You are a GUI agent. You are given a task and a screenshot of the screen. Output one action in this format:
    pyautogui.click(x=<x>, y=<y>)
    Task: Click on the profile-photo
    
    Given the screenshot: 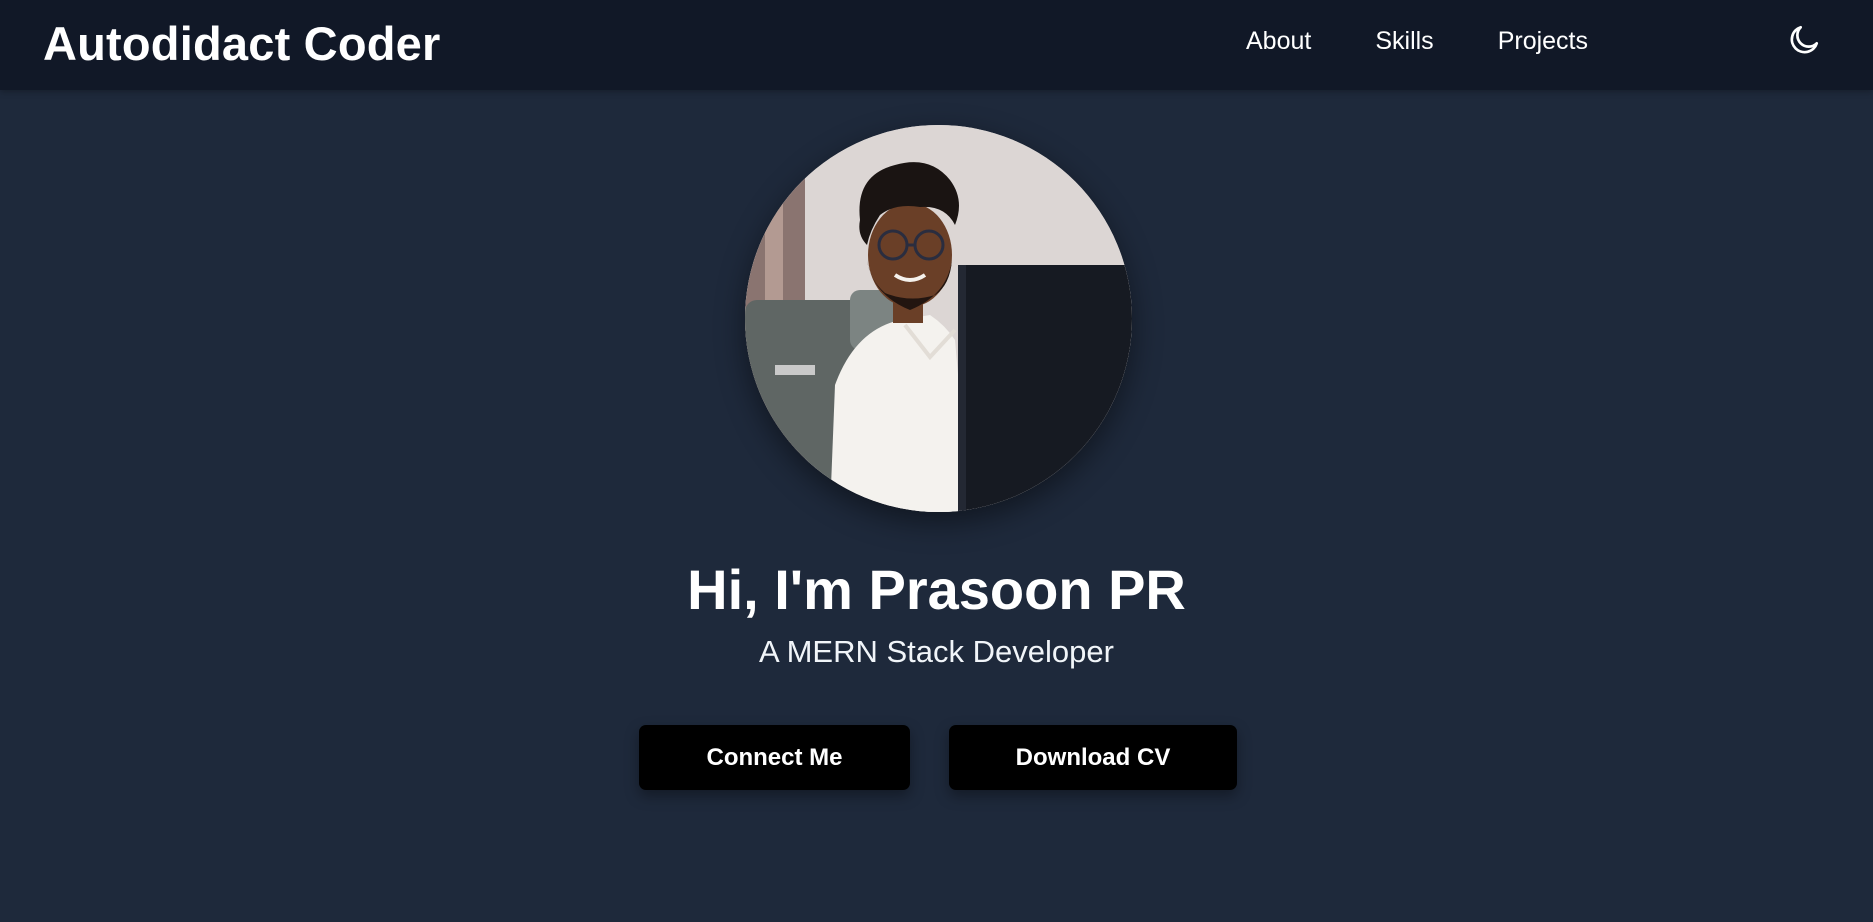 What is the action you would take?
    pyautogui.click(x=938, y=318)
    